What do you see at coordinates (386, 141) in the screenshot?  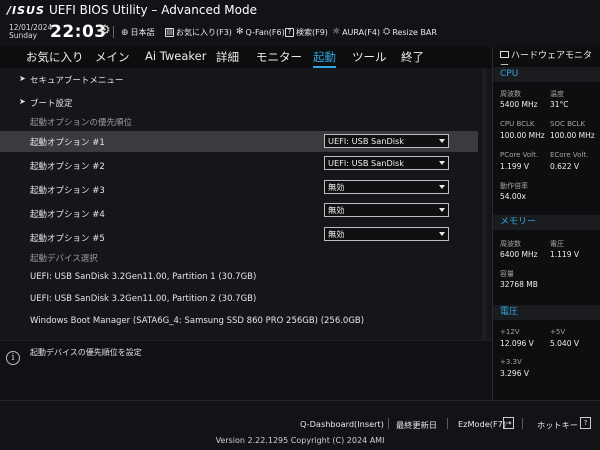 I see `boot-option-1-select: UEFI: USB SanDisk 3.2Gen1` at bounding box center [386, 141].